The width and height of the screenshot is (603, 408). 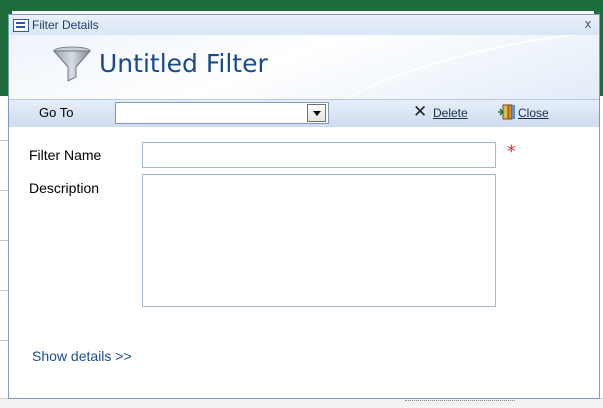 I want to click on delete-button: ✕ Delete, so click(x=445, y=112).